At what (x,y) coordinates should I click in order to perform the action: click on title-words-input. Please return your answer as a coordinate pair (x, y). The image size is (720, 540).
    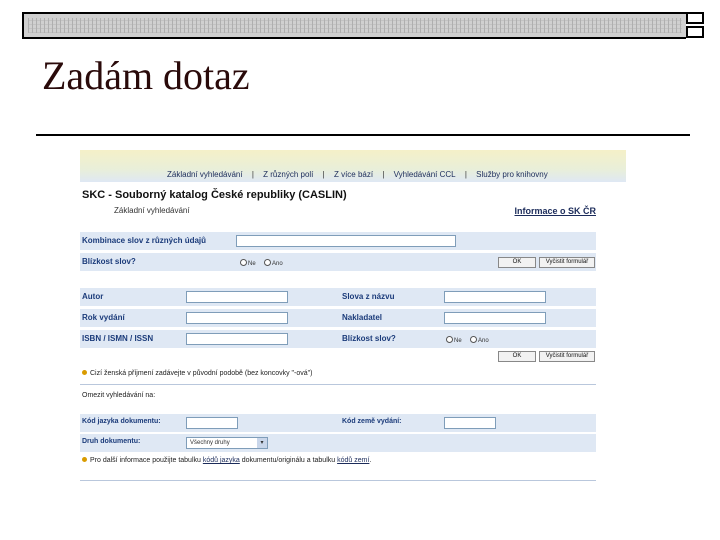
    Looking at the image, I should click on (495, 297).